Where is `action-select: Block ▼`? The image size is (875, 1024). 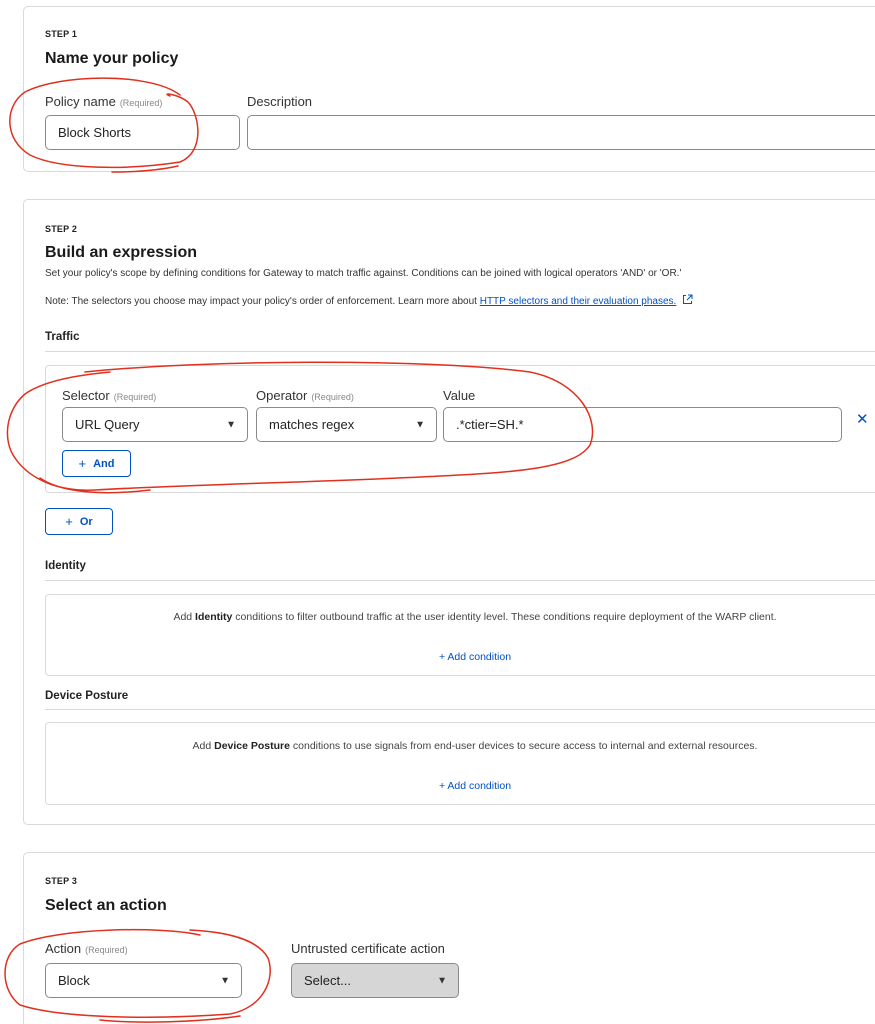
action-select: Block ▼ is located at coordinates (143, 980).